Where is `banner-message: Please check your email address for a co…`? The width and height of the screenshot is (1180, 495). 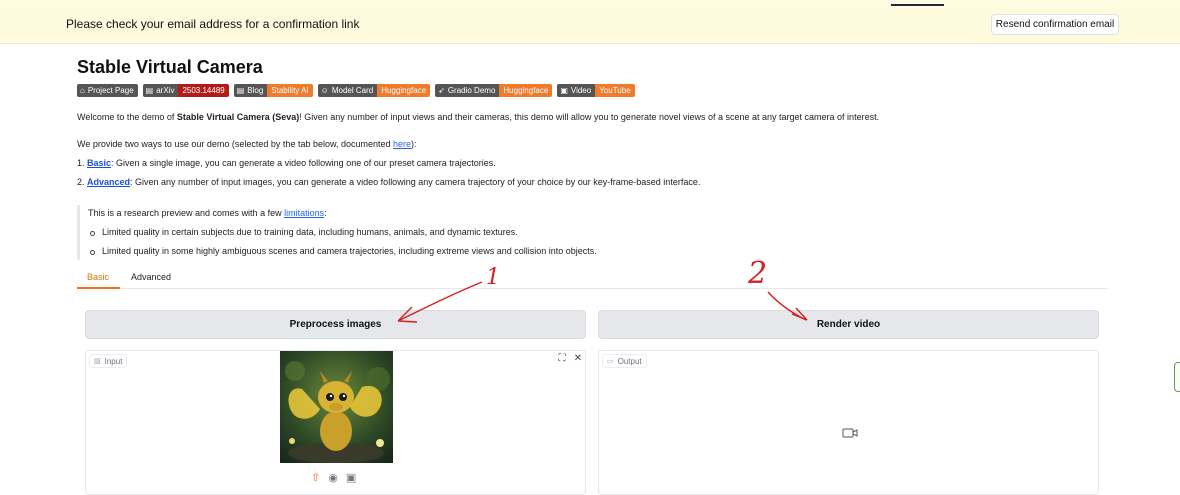 banner-message: Please check your email address for a co… is located at coordinates (213, 24).